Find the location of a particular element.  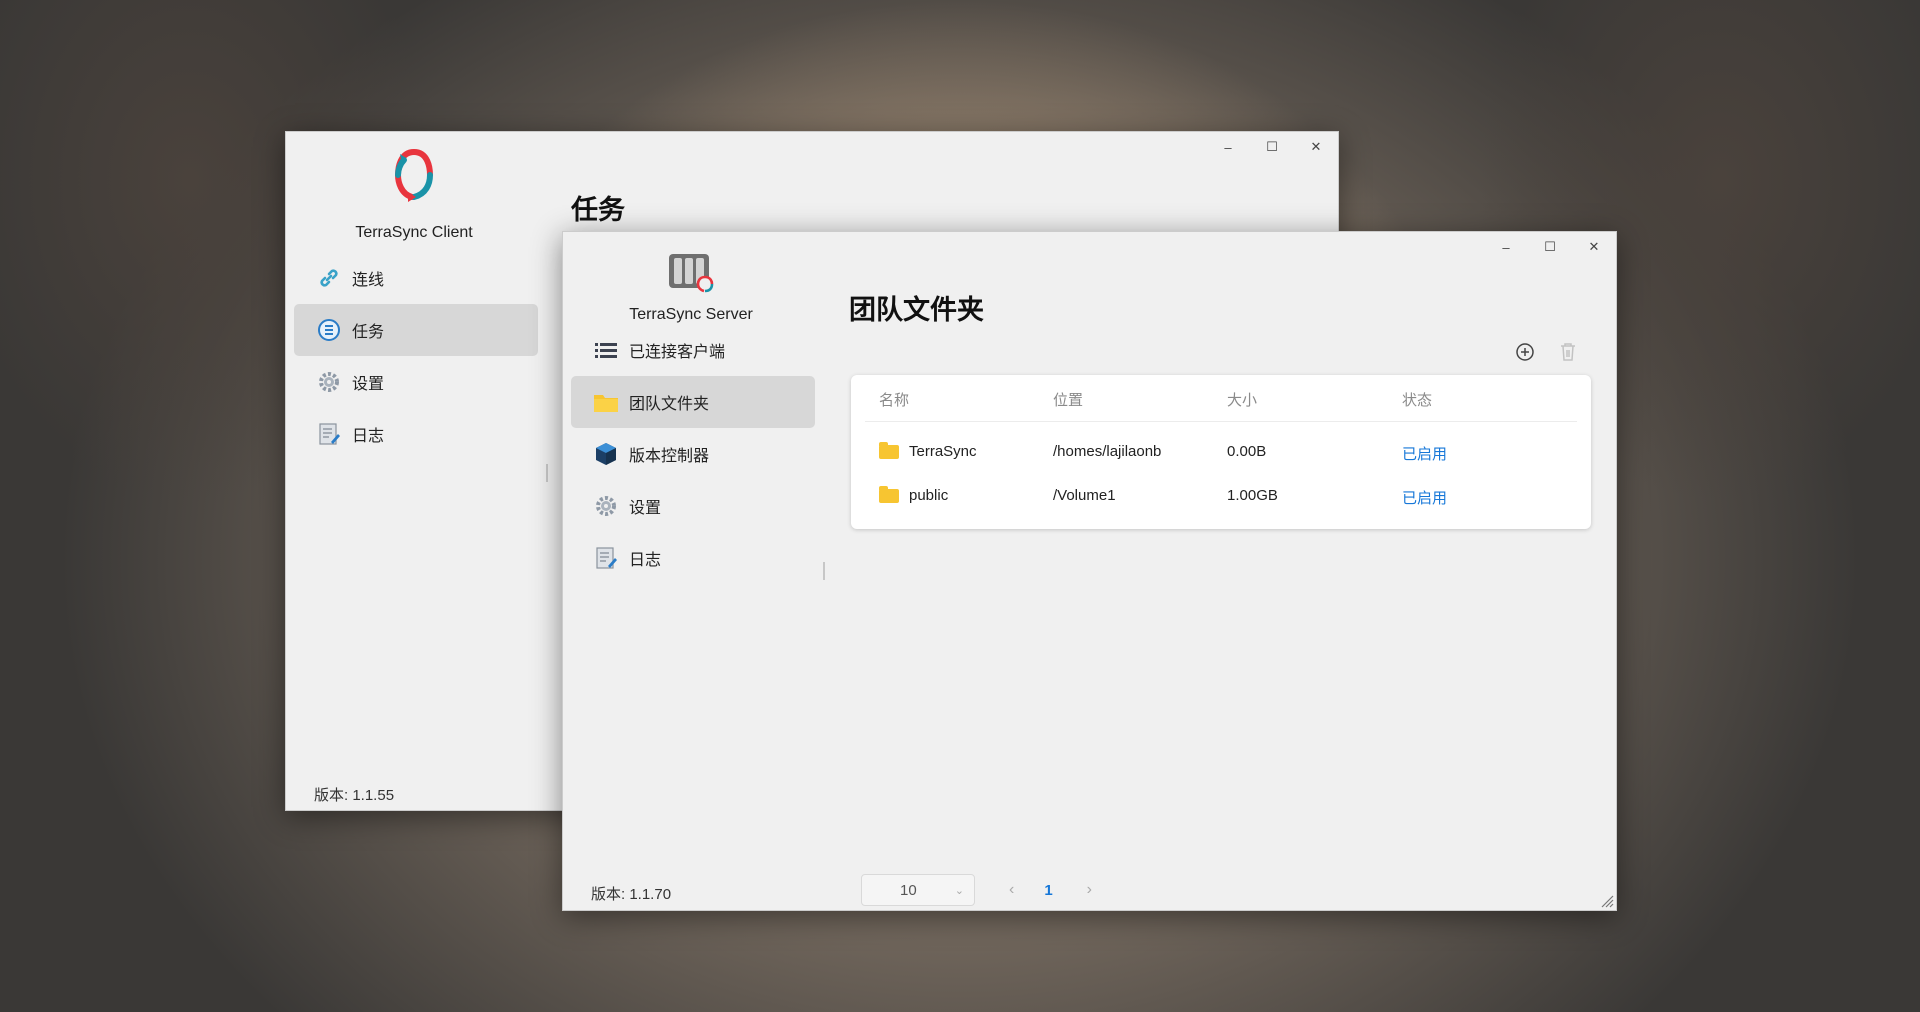

client-logo-icon is located at coordinates (414, 177).